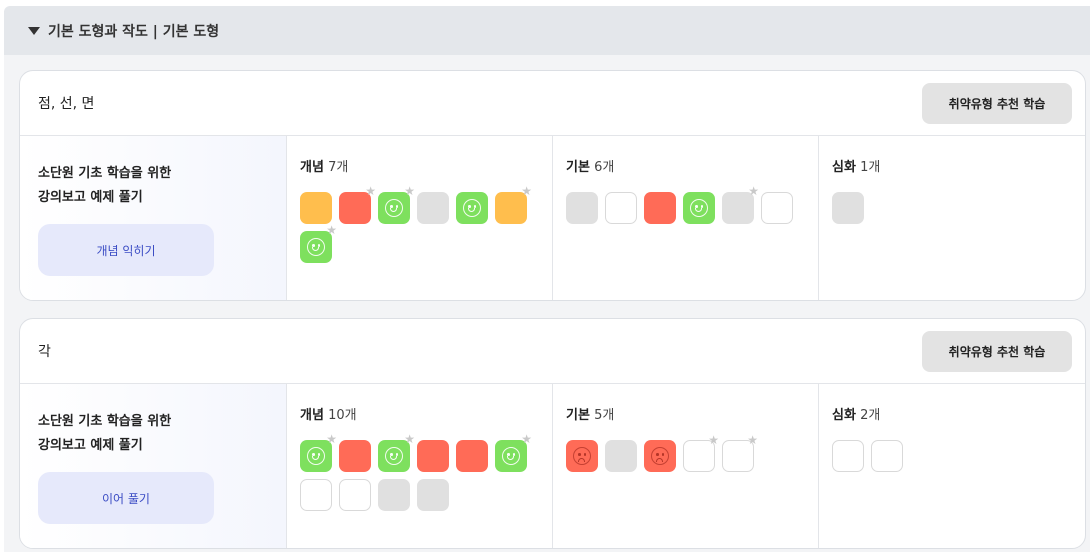 This screenshot has height=552, width=1090. What do you see at coordinates (338, 167) in the screenshot?
I see `level-count: 7개` at bounding box center [338, 167].